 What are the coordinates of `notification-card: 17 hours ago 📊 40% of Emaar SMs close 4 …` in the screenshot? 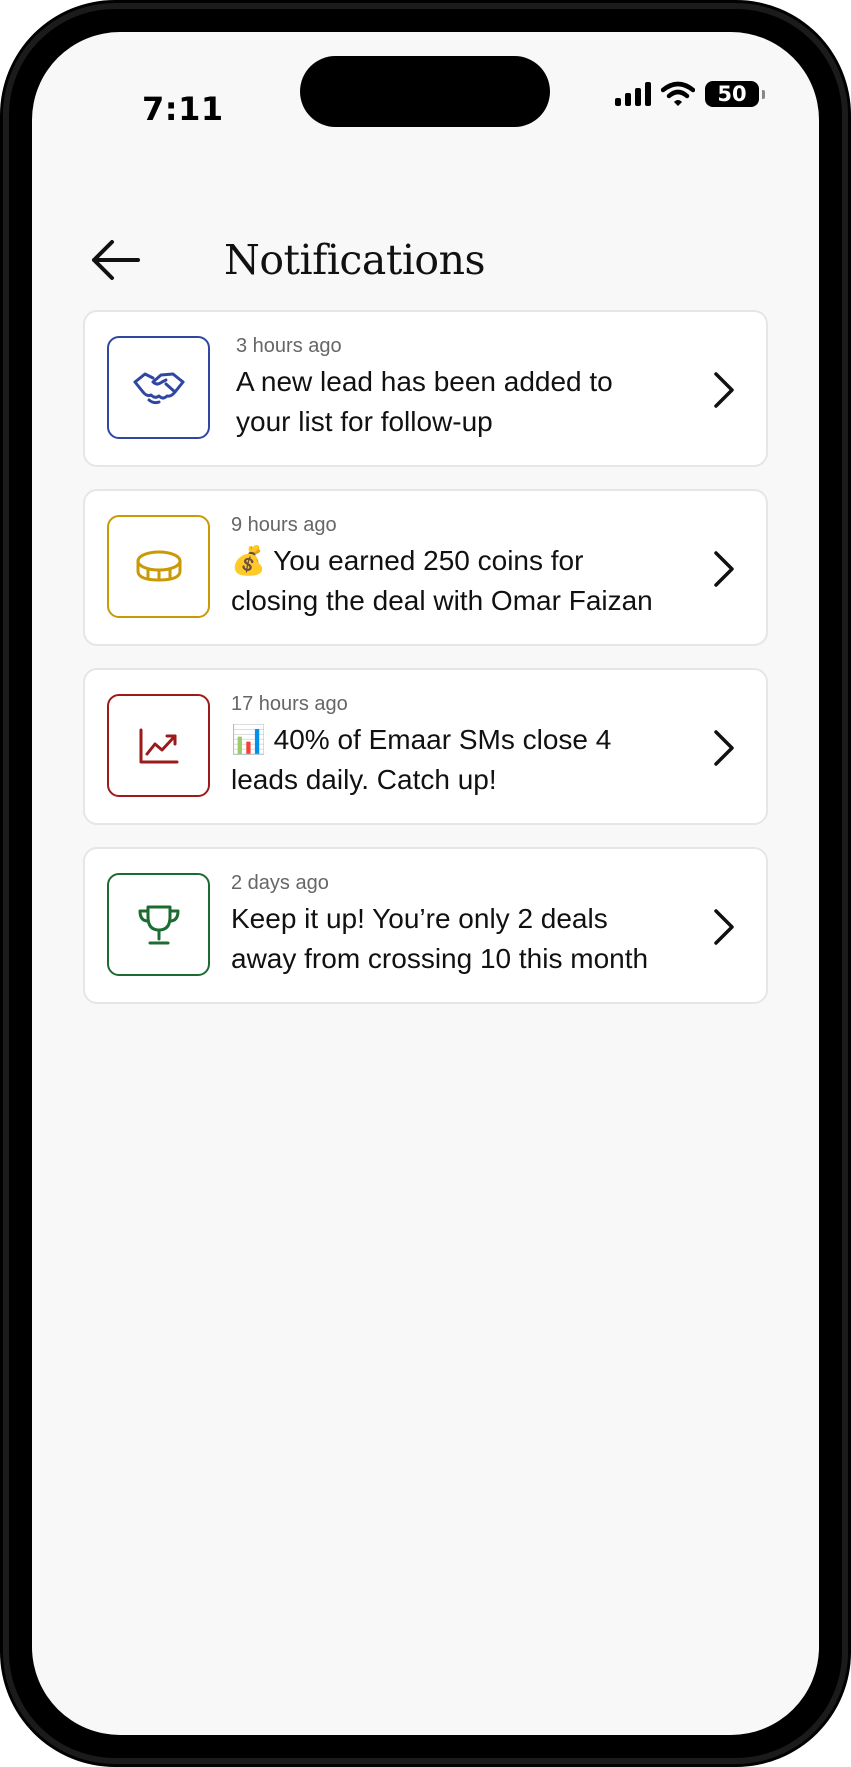 It's located at (425, 746).